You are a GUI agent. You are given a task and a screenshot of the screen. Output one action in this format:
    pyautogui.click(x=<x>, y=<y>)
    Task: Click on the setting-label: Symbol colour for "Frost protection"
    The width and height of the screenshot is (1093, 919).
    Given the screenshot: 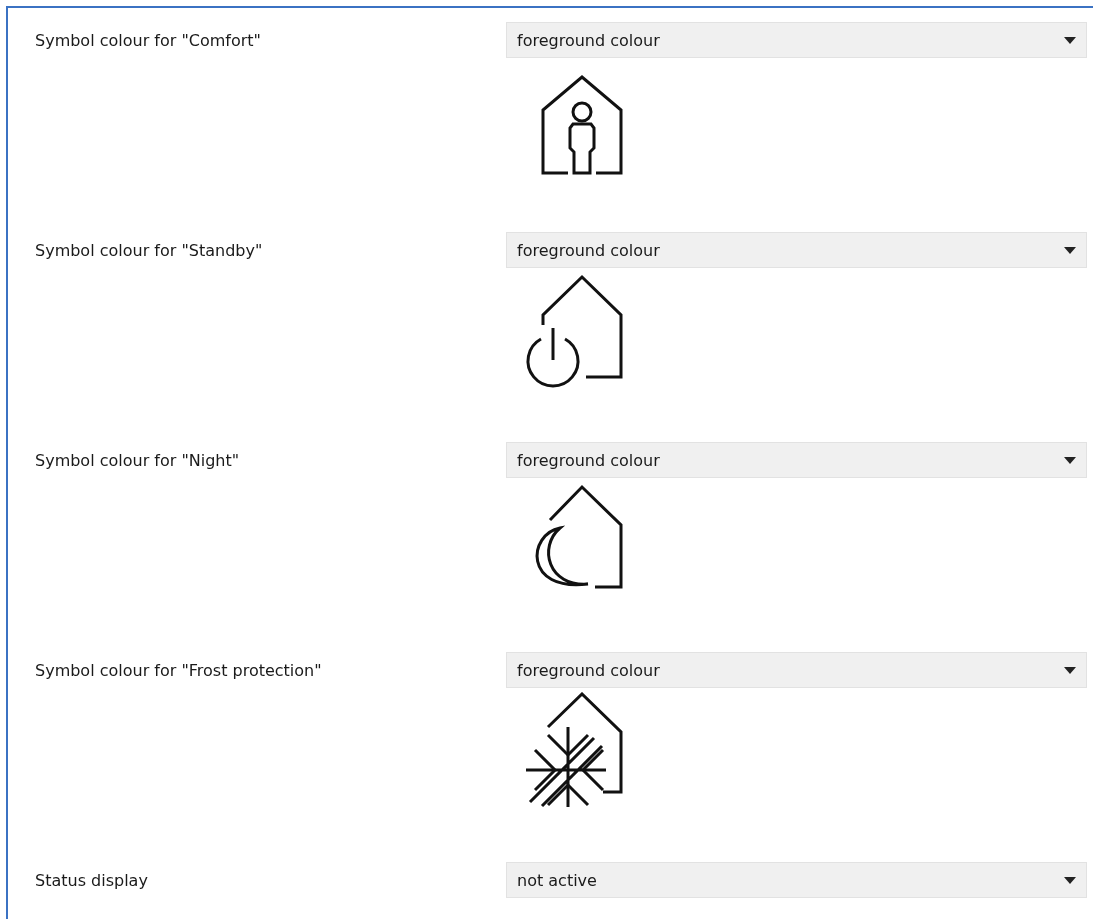 What is the action you would take?
    pyautogui.click(x=178, y=670)
    